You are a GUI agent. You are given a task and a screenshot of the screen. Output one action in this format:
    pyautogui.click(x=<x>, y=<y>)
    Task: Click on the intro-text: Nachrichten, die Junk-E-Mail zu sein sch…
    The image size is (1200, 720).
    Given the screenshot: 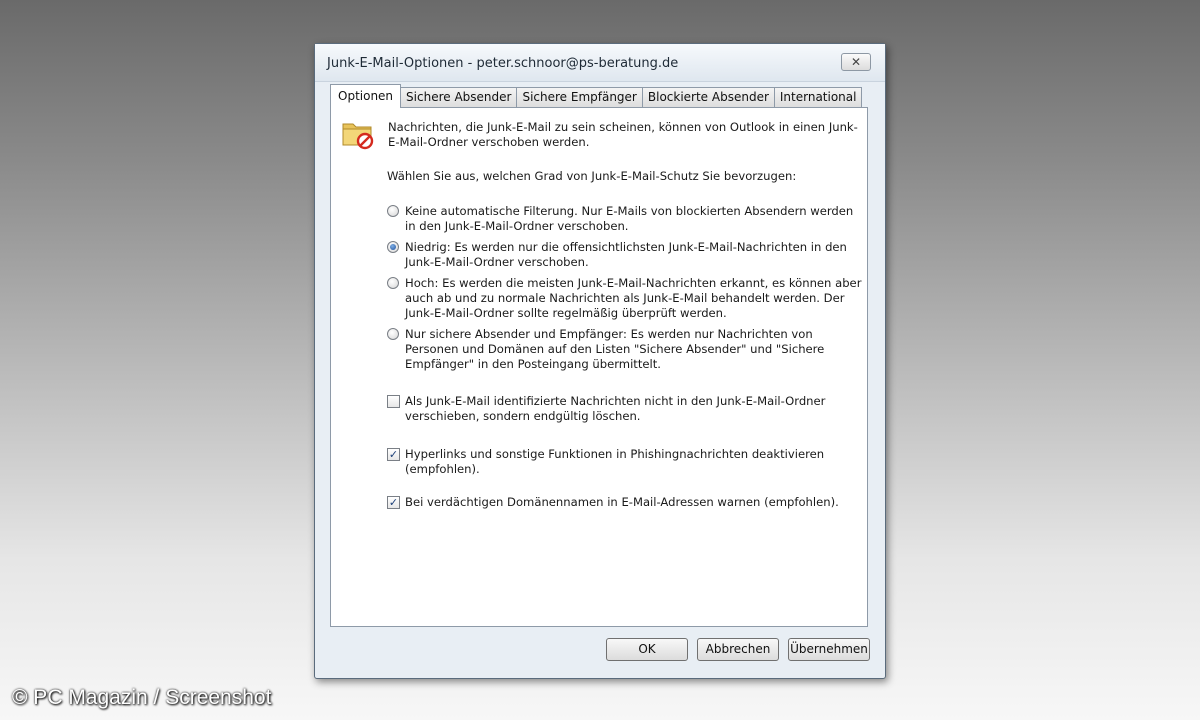 What is the action you would take?
    pyautogui.click(x=623, y=134)
    